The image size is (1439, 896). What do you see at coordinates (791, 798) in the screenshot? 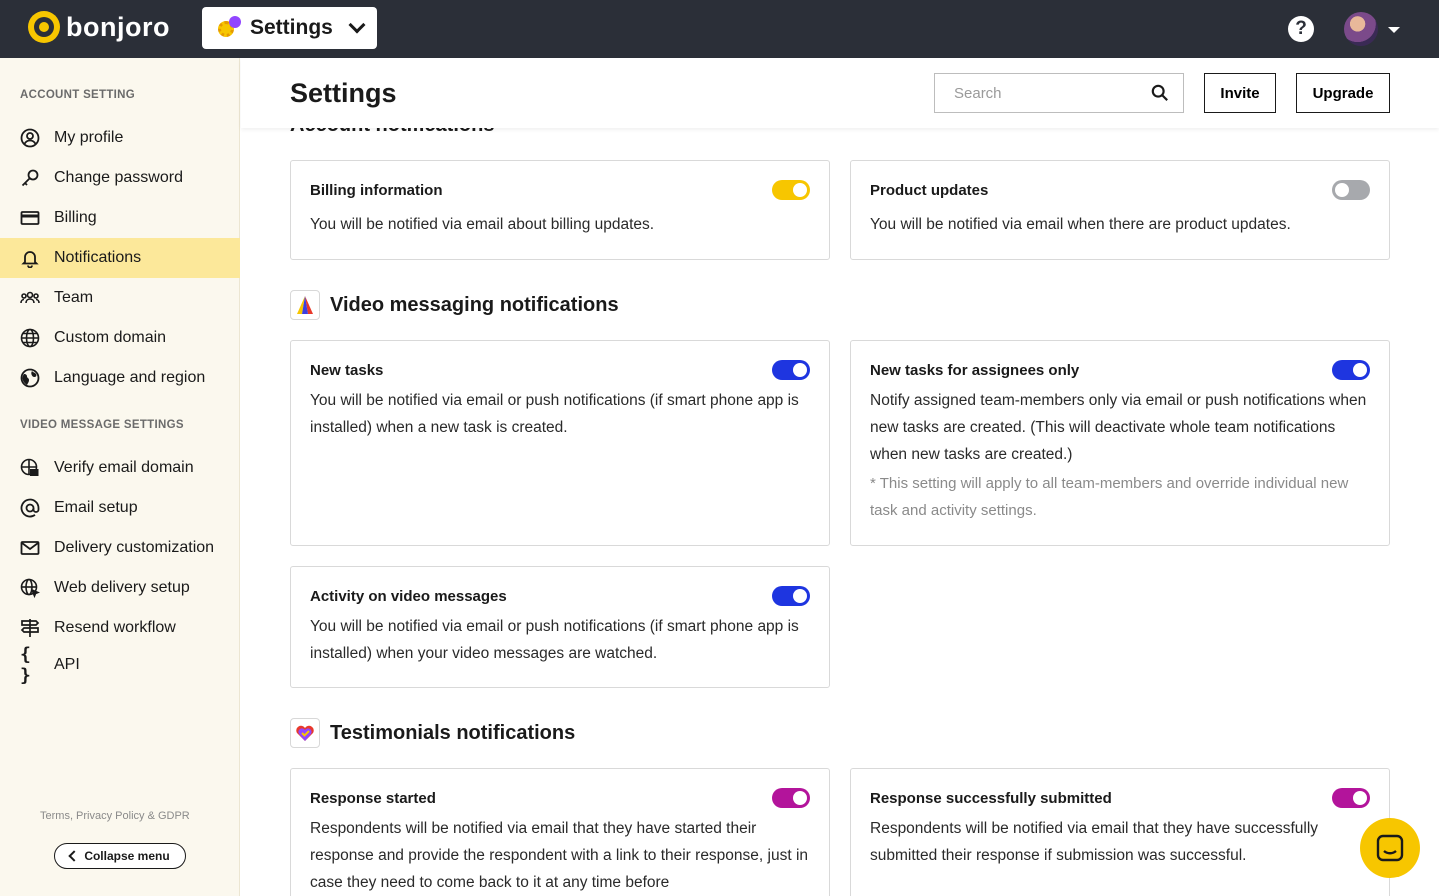
I see `response-started-toggle` at bounding box center [791, 798].